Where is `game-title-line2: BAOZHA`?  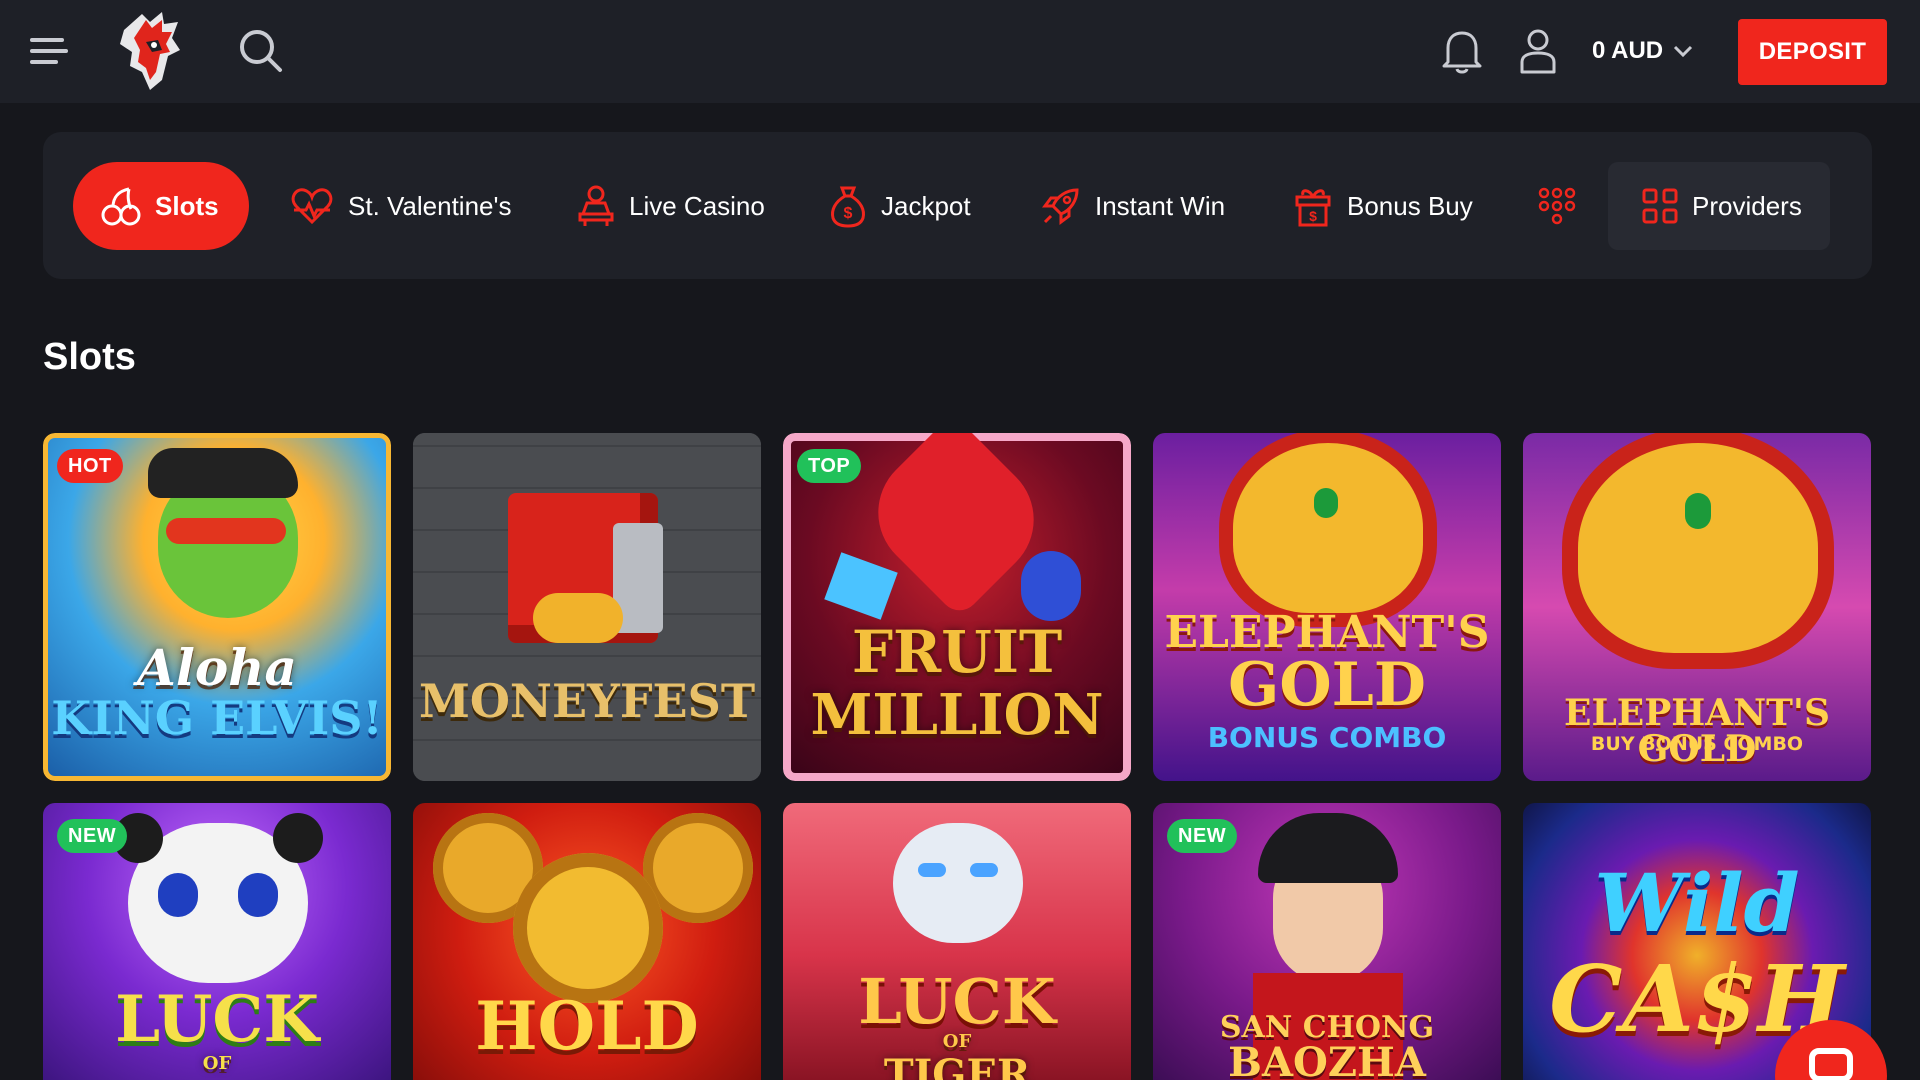
game-title-line2: BAOZHA is located at coordinates (1327, 1059).